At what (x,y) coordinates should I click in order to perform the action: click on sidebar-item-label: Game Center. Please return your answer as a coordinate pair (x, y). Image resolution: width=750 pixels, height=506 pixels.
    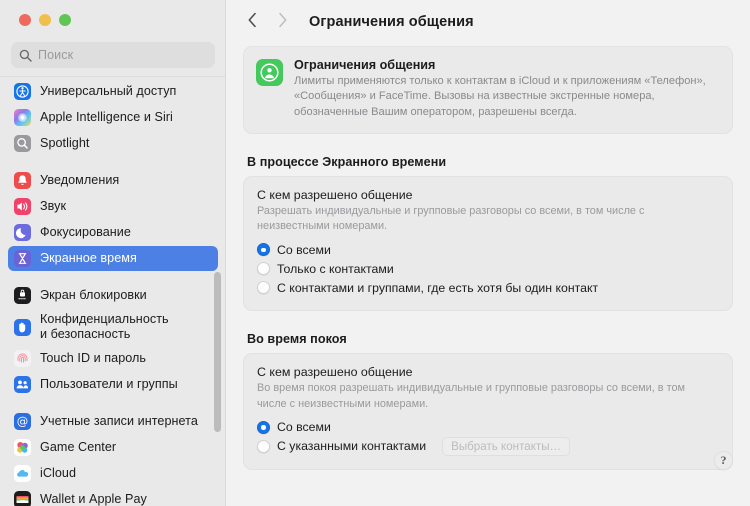
    Looking at the image, I should click on (78, 446).